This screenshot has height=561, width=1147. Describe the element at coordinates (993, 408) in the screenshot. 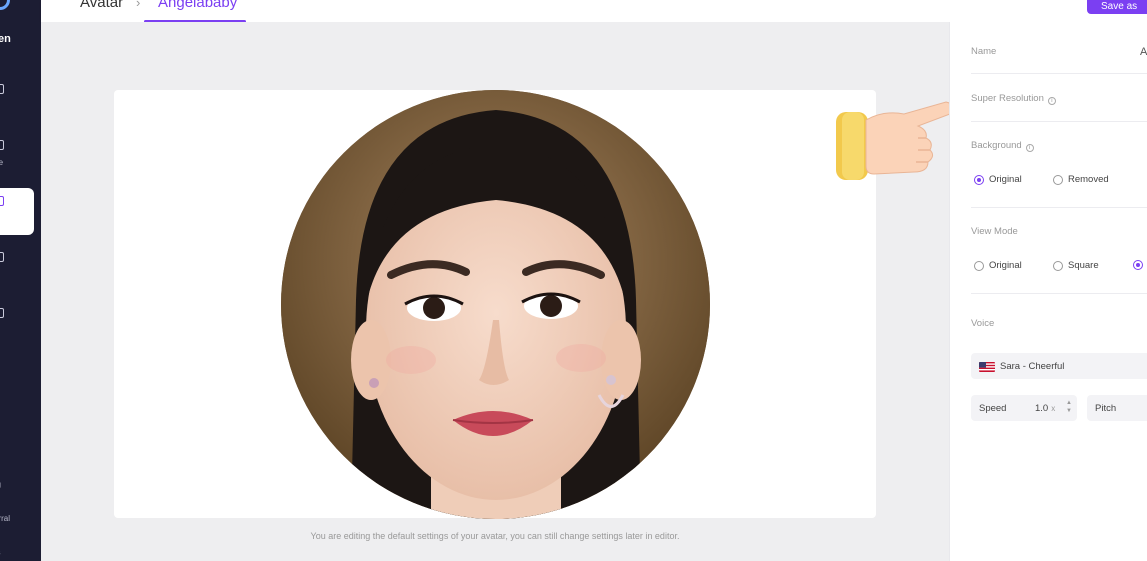

I see `speed-label: Speed` at that location.